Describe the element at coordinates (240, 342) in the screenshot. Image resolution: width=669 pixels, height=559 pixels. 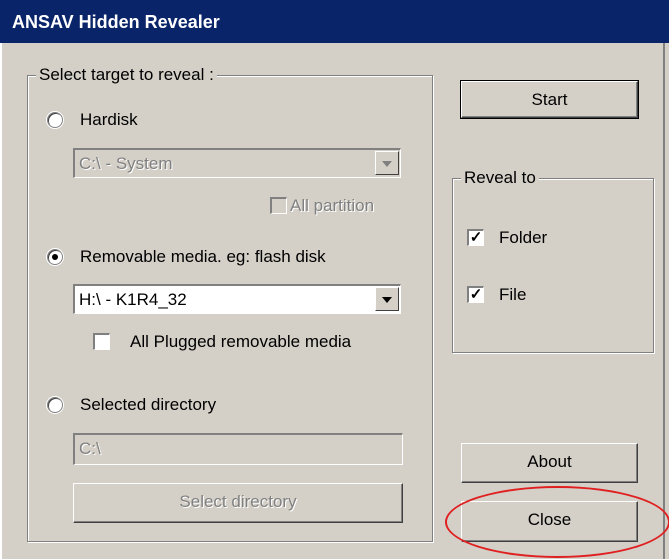
I see `all-plugged-label: All Plugged removable media` at that location.